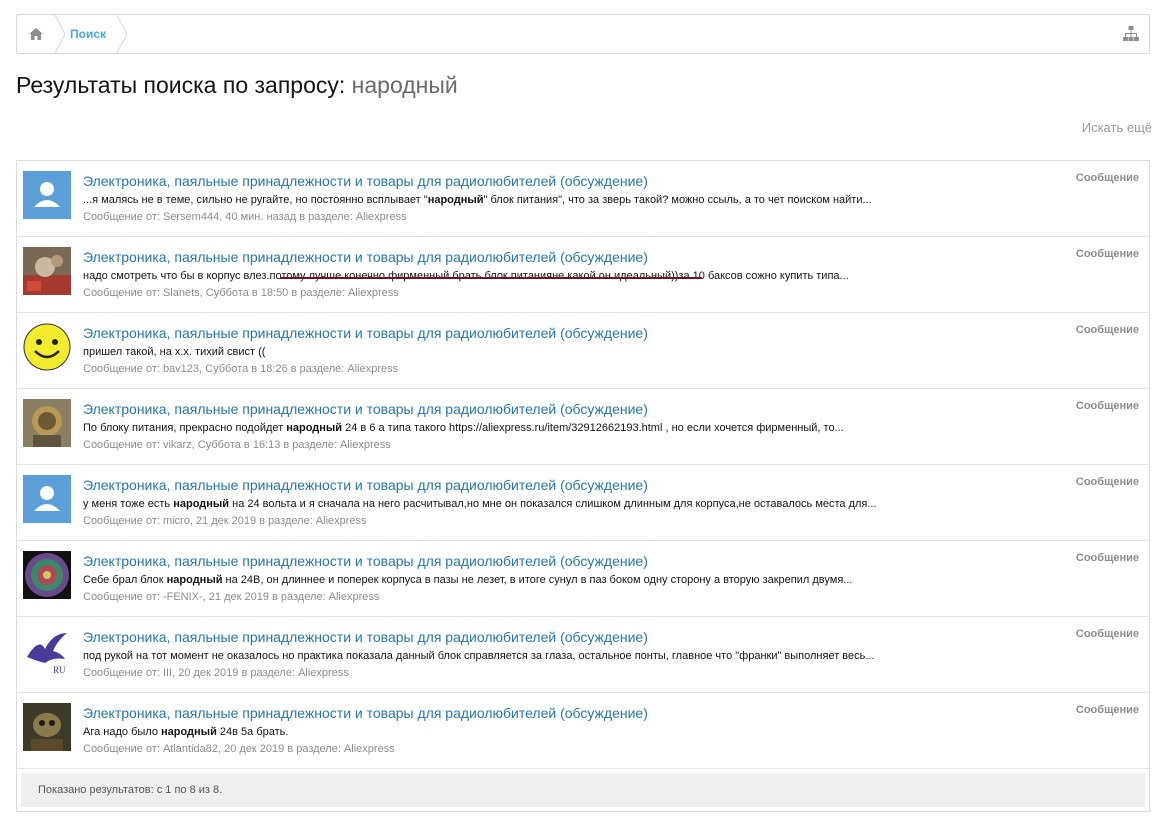 The height and width of the screenshot is (819, 1171). I want to click on avatar-label: RU, so click(59, 670).